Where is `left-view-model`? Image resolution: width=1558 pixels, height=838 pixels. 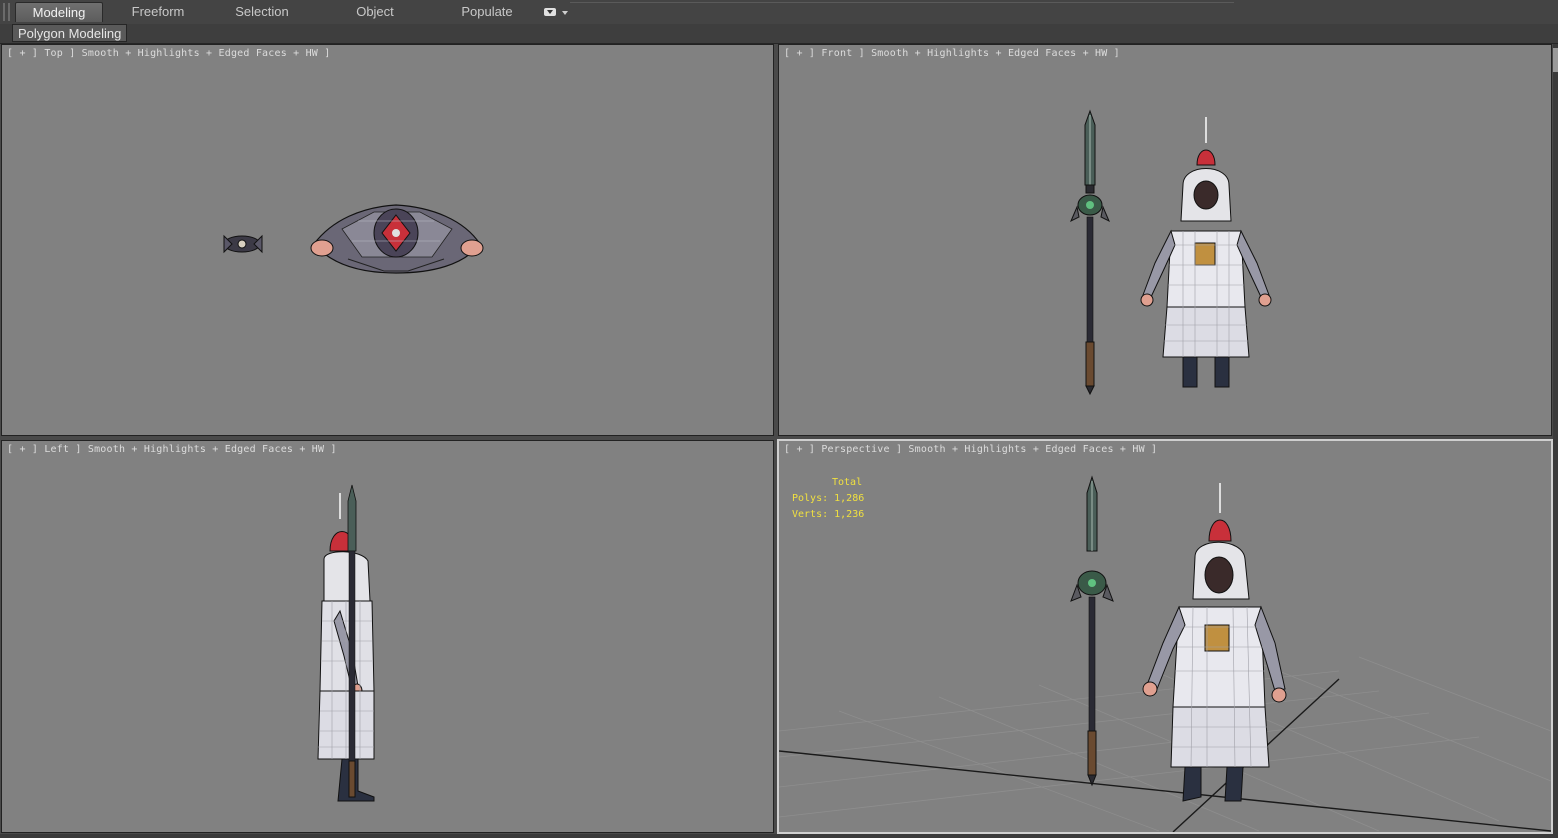 left-view-model is located at coordinates (346, 643).